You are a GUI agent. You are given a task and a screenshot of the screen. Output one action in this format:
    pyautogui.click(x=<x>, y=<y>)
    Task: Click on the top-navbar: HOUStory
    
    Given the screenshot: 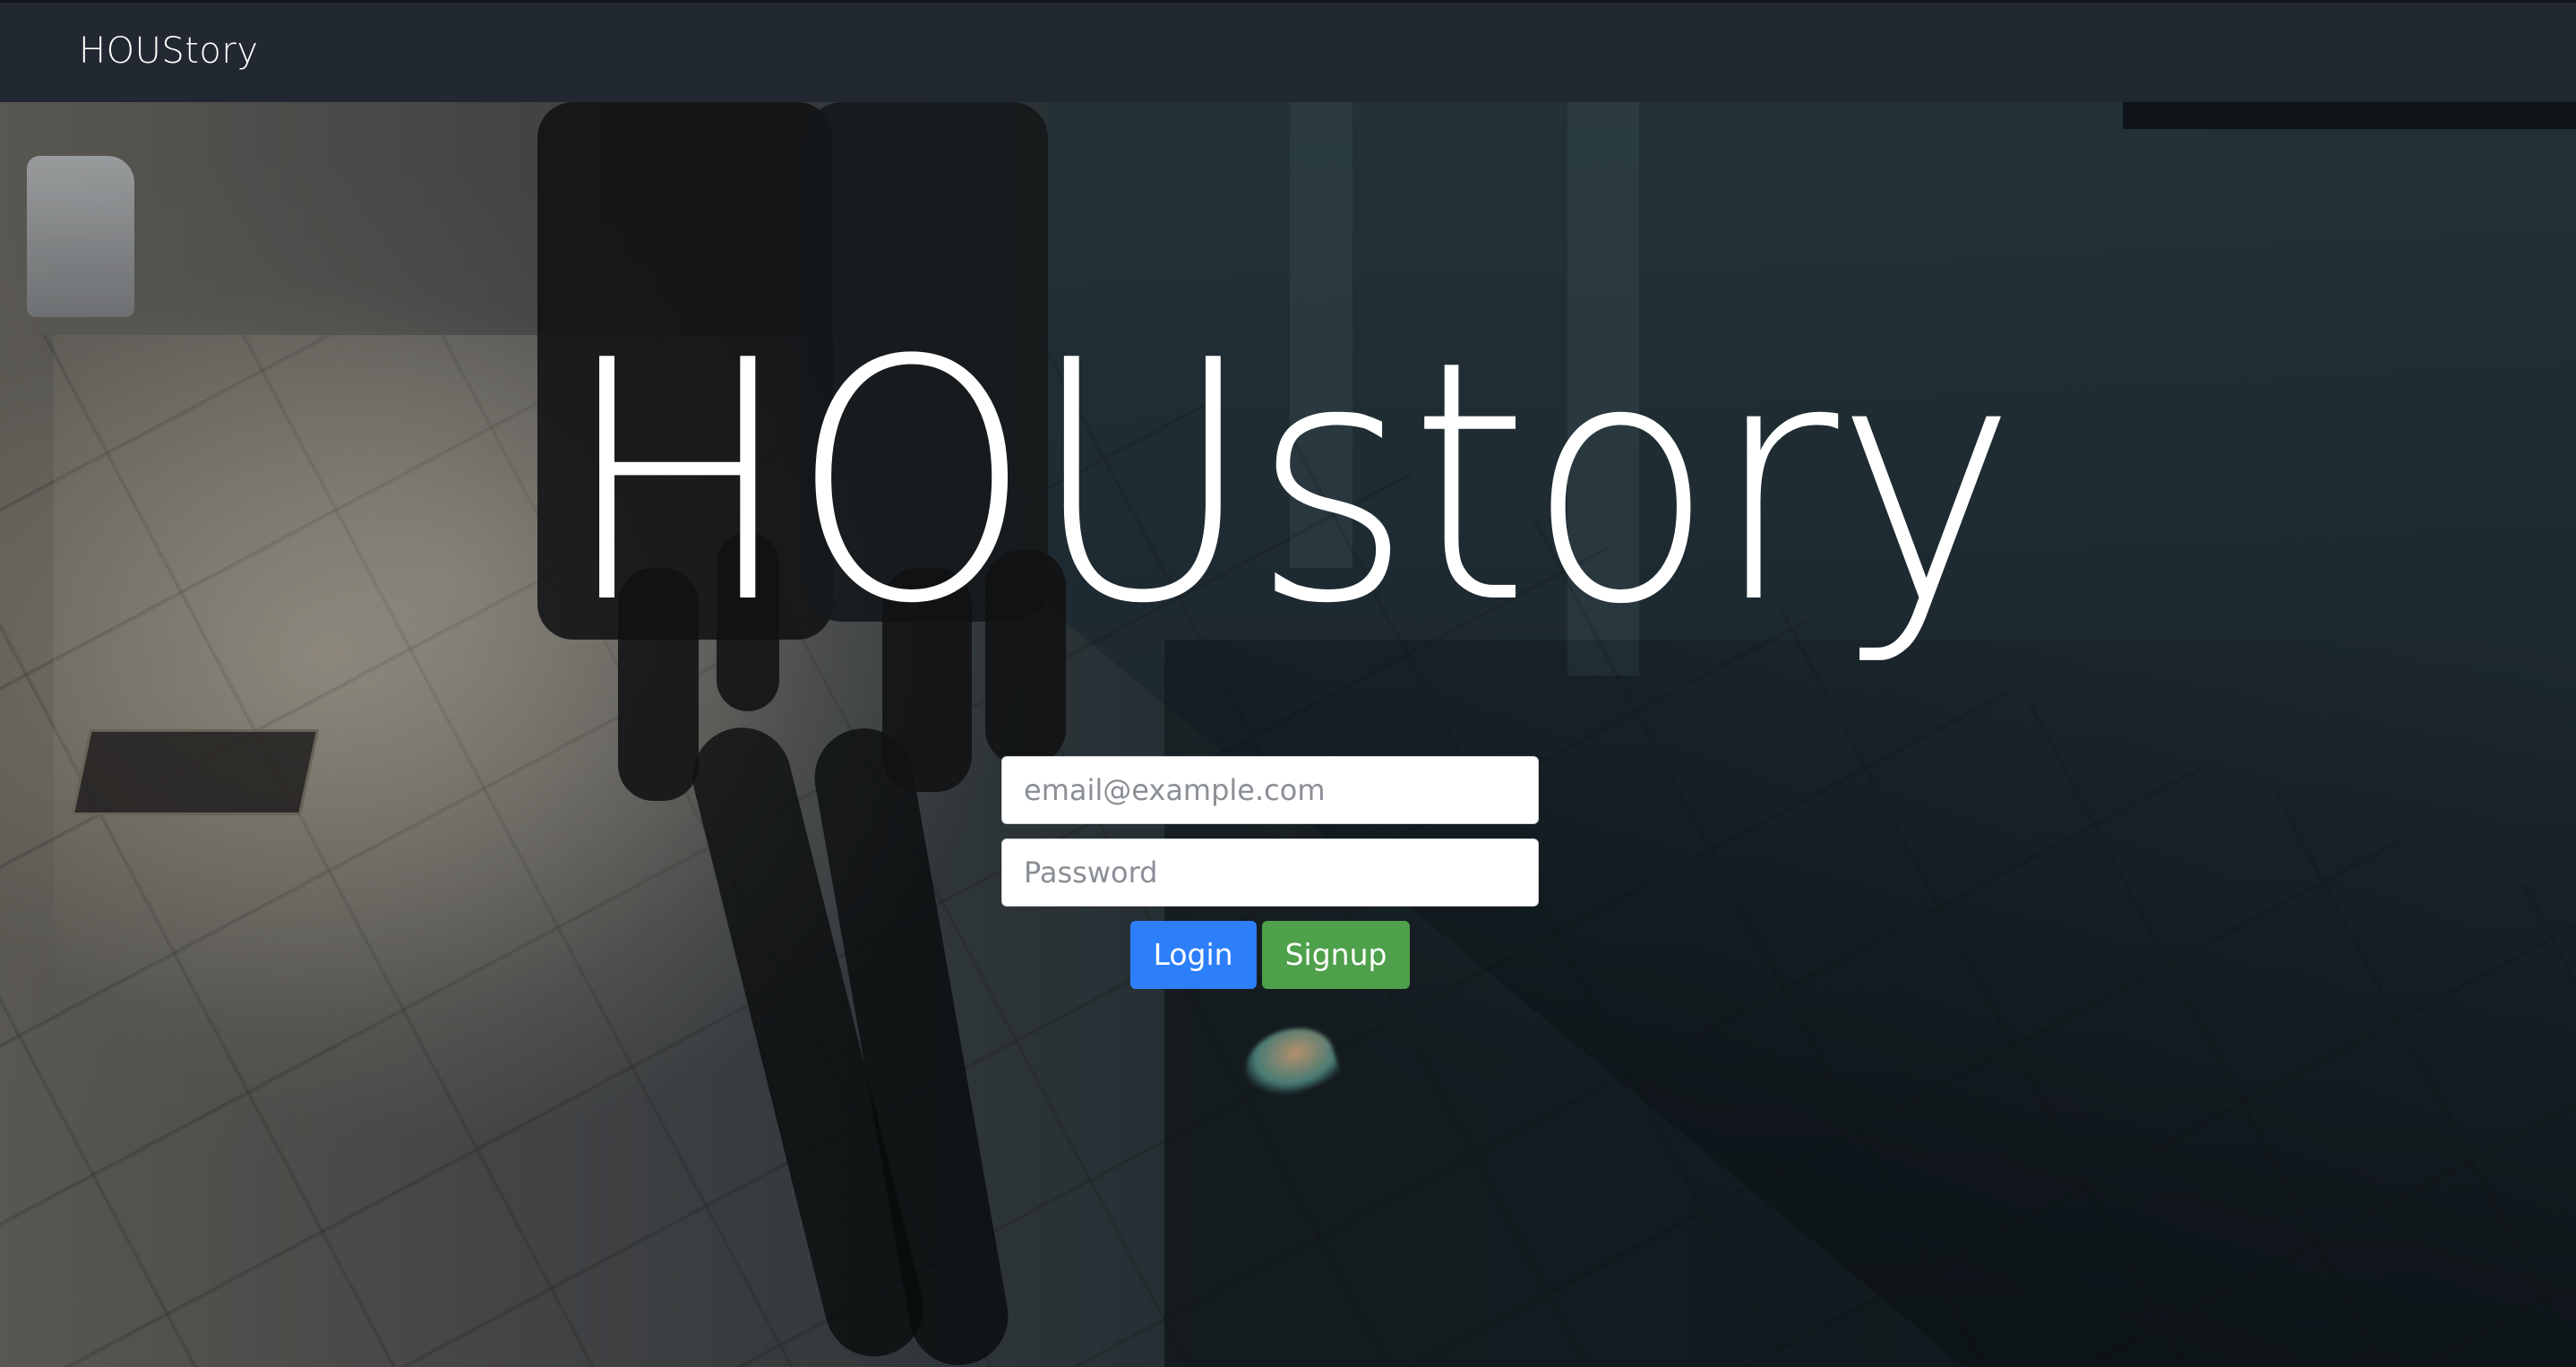 What is the action you would take?
    pyautogui.click(x=1288, y=51)
    